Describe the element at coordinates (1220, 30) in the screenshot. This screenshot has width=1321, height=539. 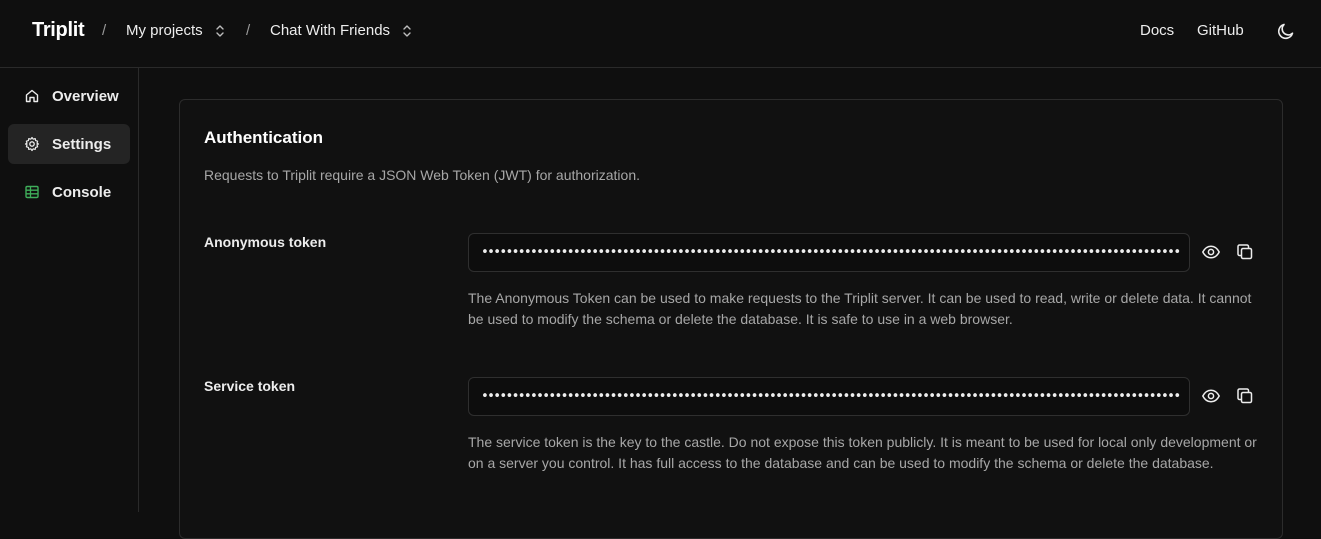
I see `github-link: GitHub` at that location.